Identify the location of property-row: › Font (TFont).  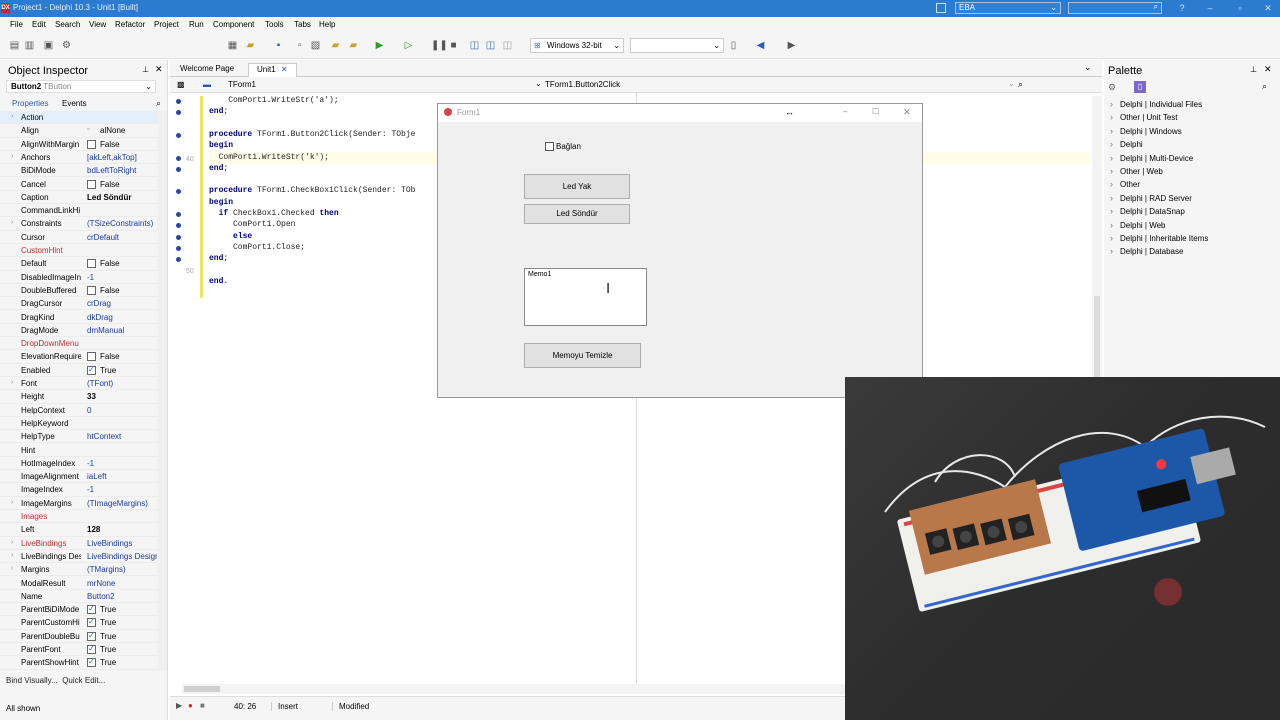
(79, 384).